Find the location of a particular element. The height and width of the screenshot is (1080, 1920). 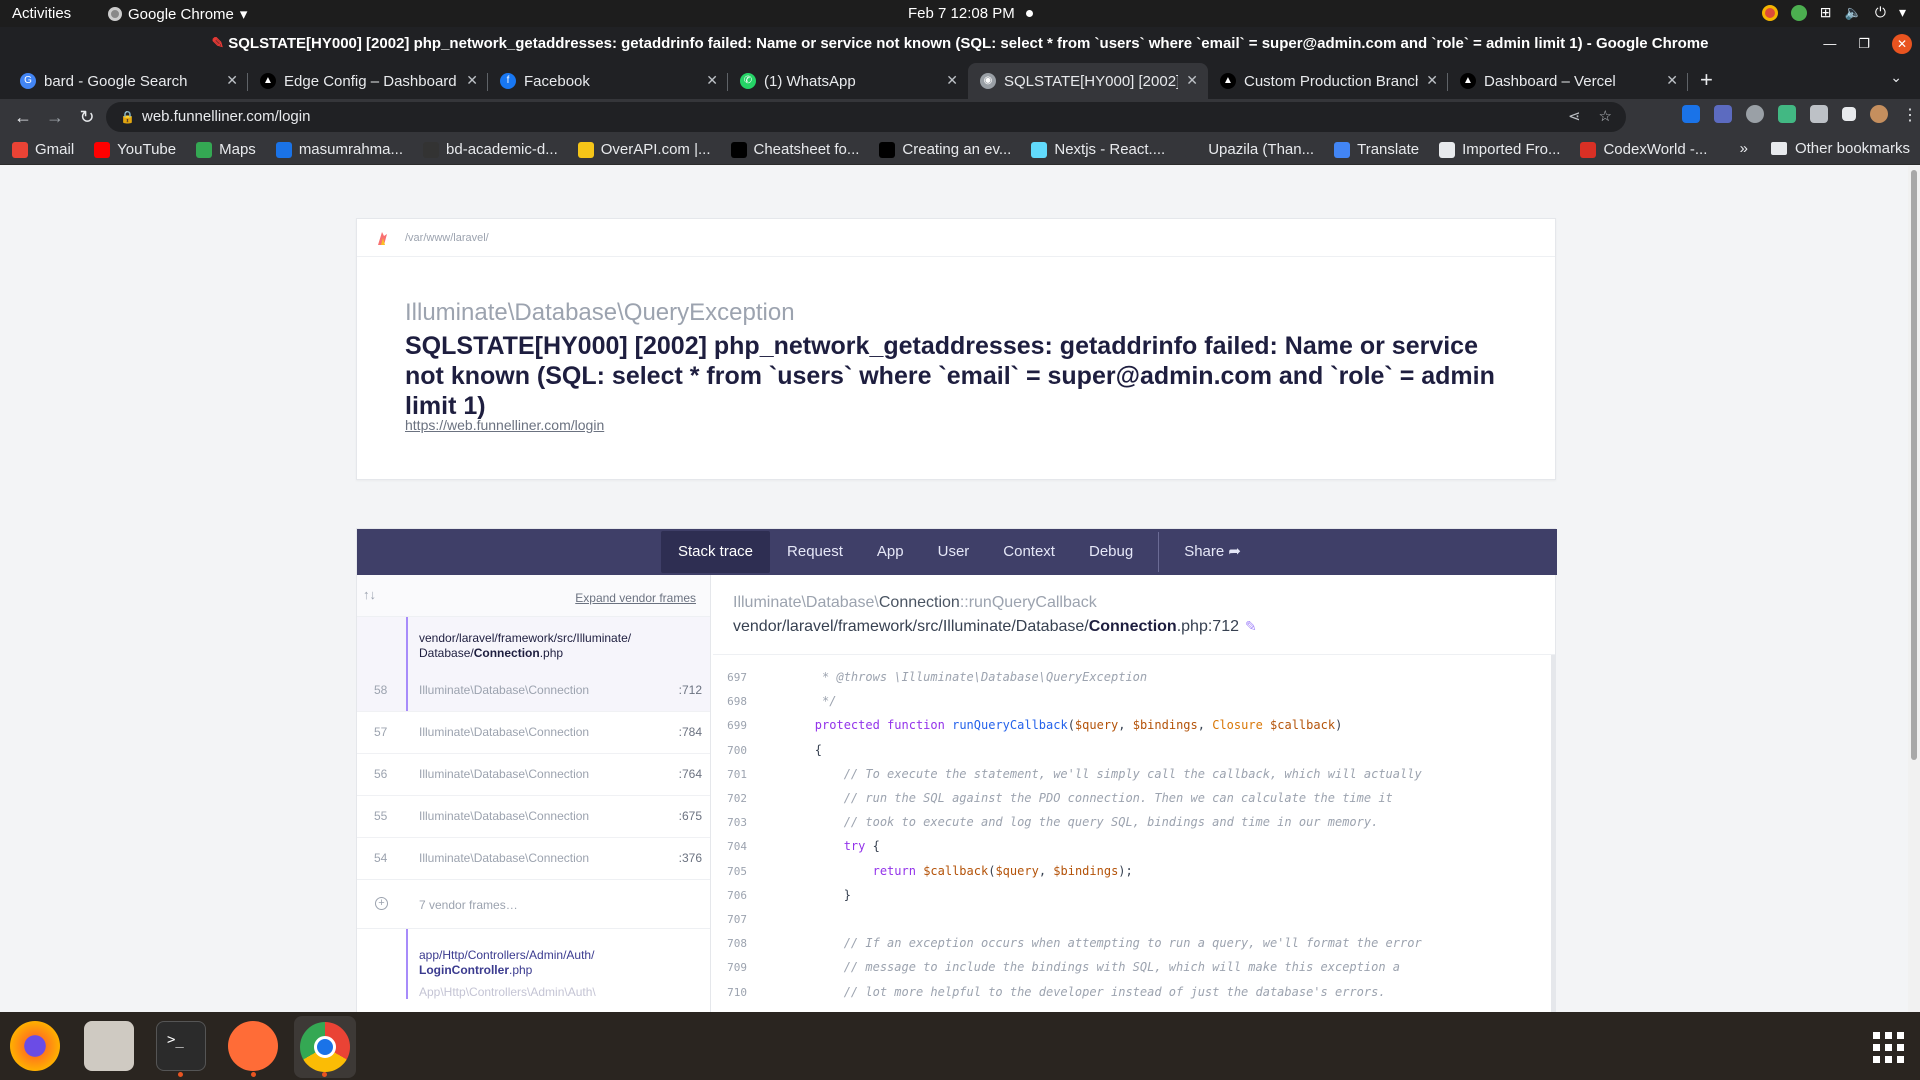

request-url-link: https://web.funnelliner.com/login is located at coordinates (504, 425).